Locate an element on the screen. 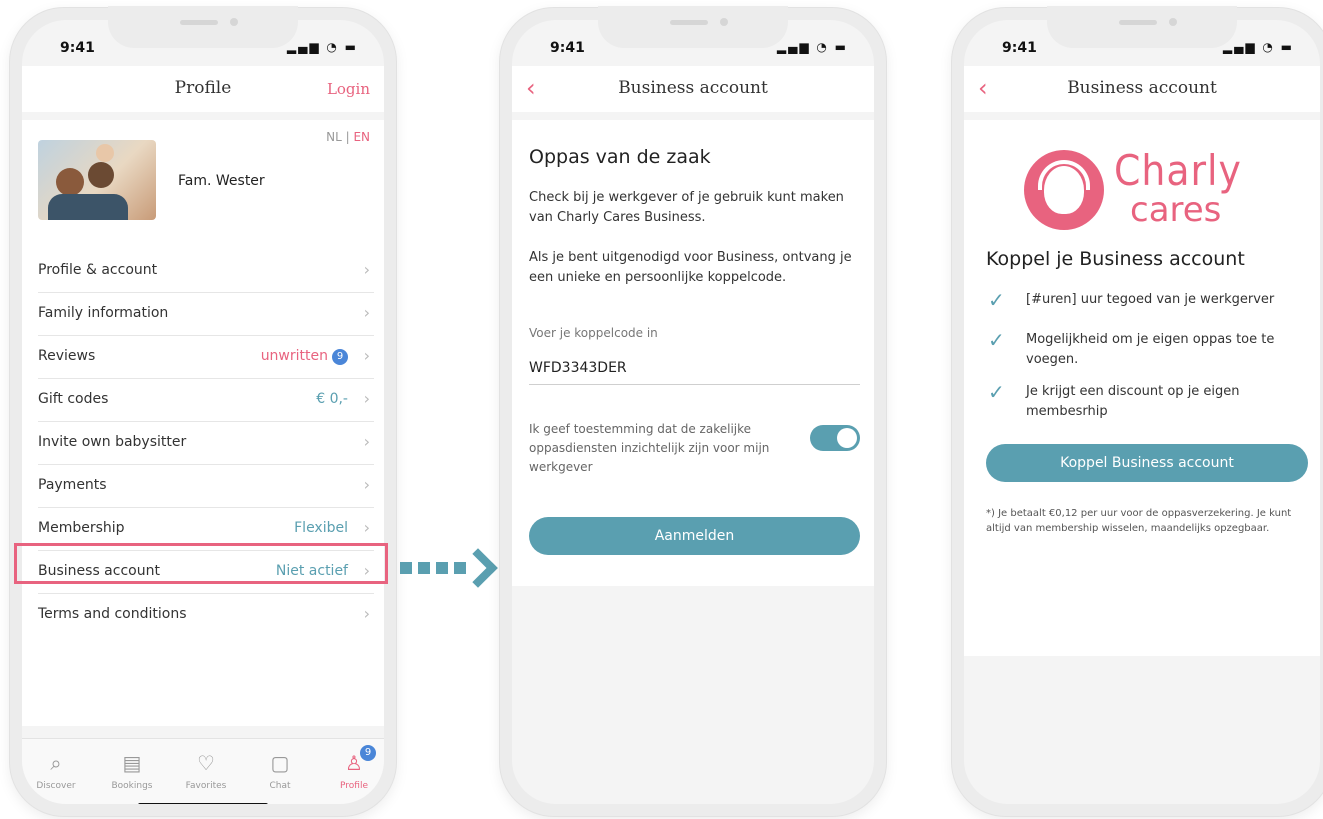 This screenshot has width=1323, height=819. language-switch: NL | EN is located at coordinates (348, 137).